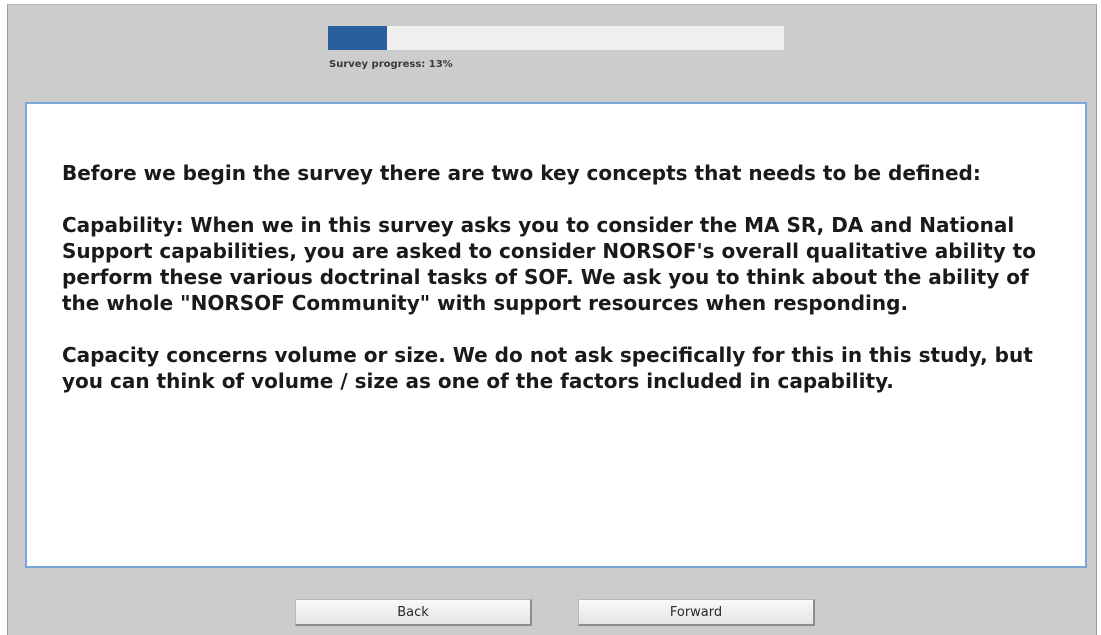 This screenshot has width=1101, height=635. Describe the element at coordinates (391, 64) in the screenshot. I see `survey-progress-label: Survey progress: 13%` at that location.